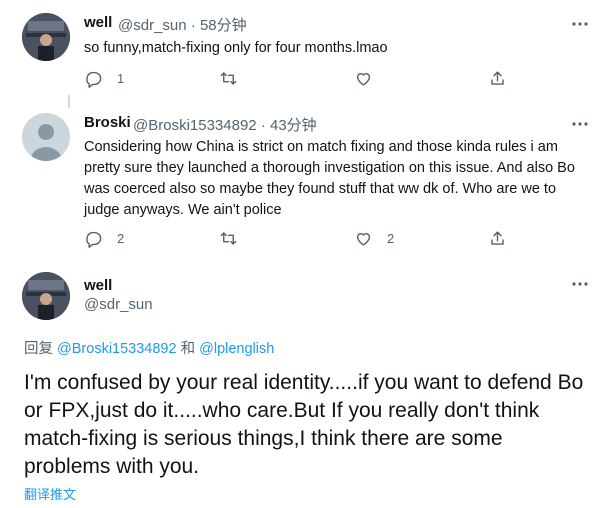  I want to click on author-meta: @Broski15334892 · 43分钟, so click(225, 124).